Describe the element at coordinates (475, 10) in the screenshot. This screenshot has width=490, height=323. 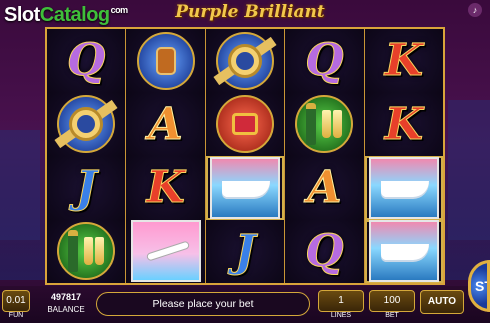
I see `speaker-icon: ♪` at that location.